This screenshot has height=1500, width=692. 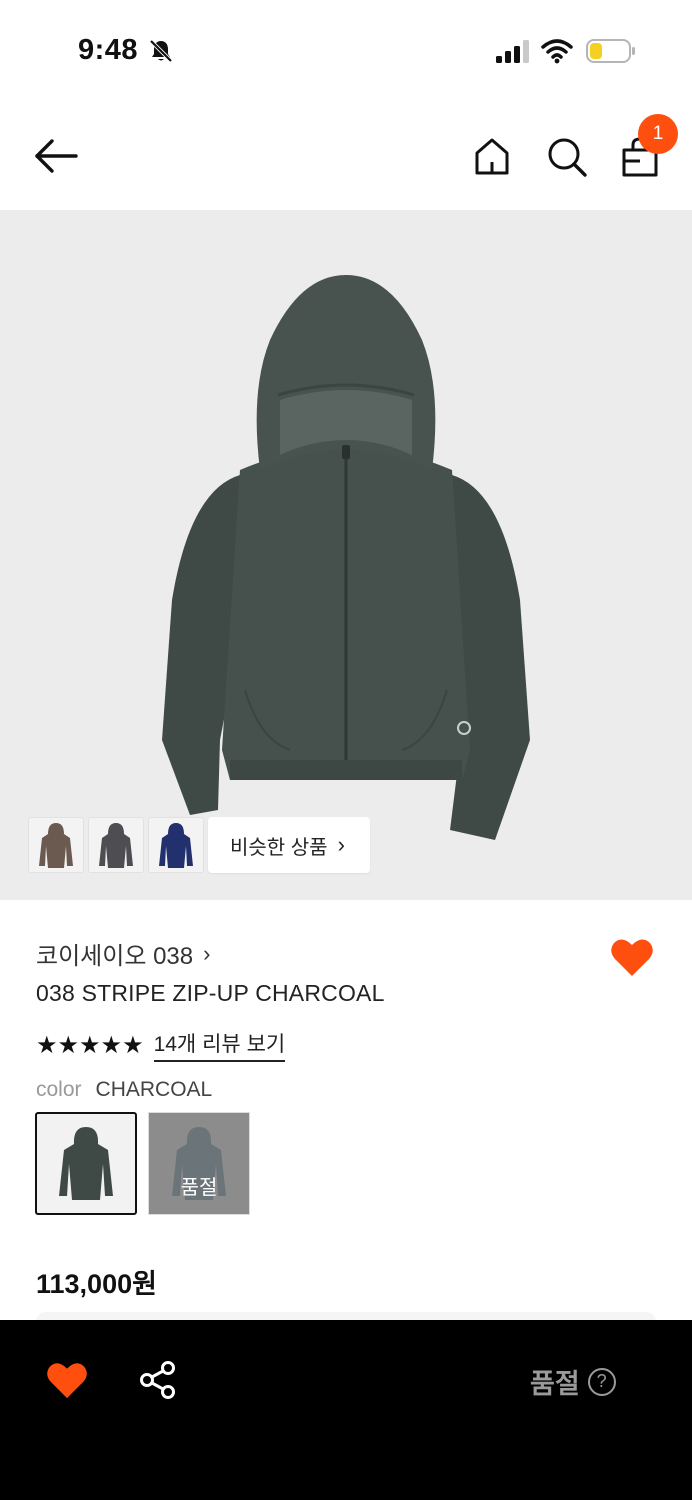 What do you see at coordinates (632, 957) in the screenshot?
I see `heart-icon` at bounding box center [632, 957].